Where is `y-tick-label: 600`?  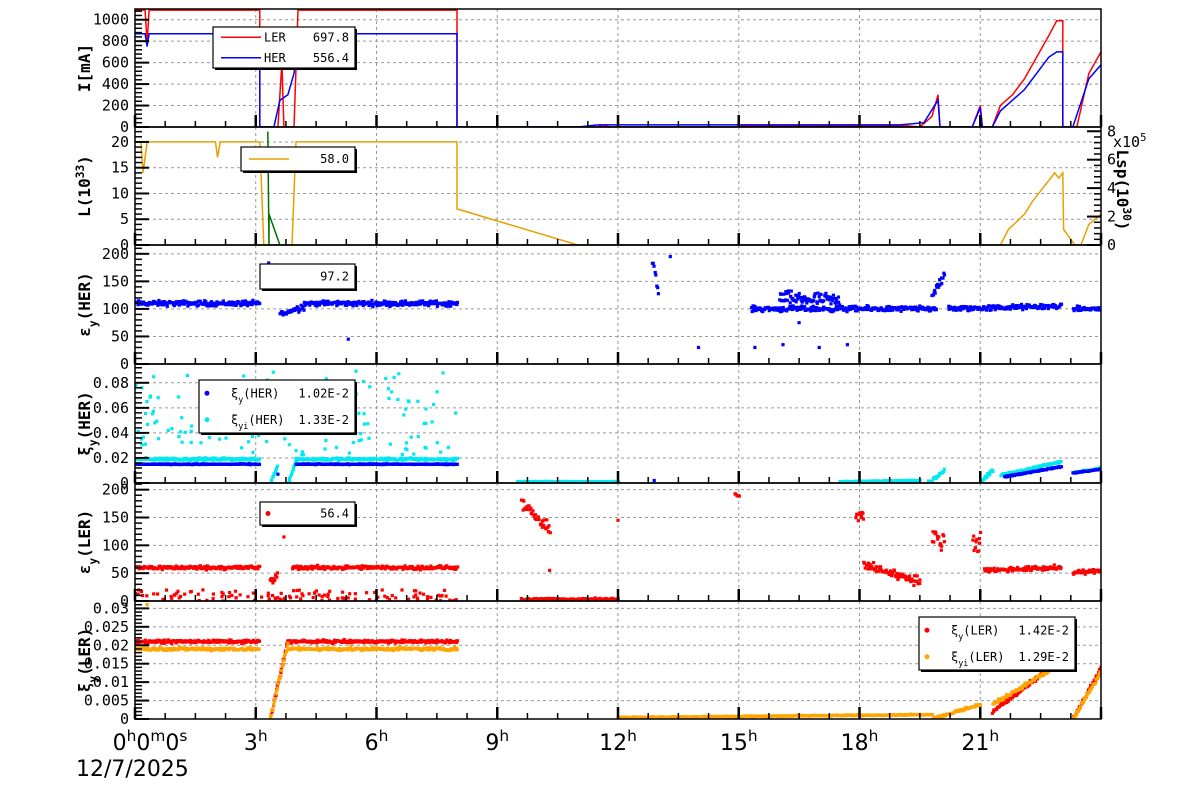 y-tick-label: 600 is located at coordinates (115, 63).